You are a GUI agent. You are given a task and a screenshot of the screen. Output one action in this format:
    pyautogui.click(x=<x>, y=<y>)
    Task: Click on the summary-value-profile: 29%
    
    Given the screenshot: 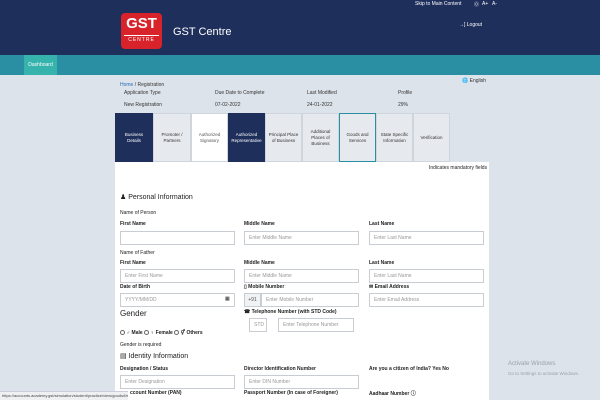 What is the action you would take?
    pyautogui.click(x=403, y=105)
    